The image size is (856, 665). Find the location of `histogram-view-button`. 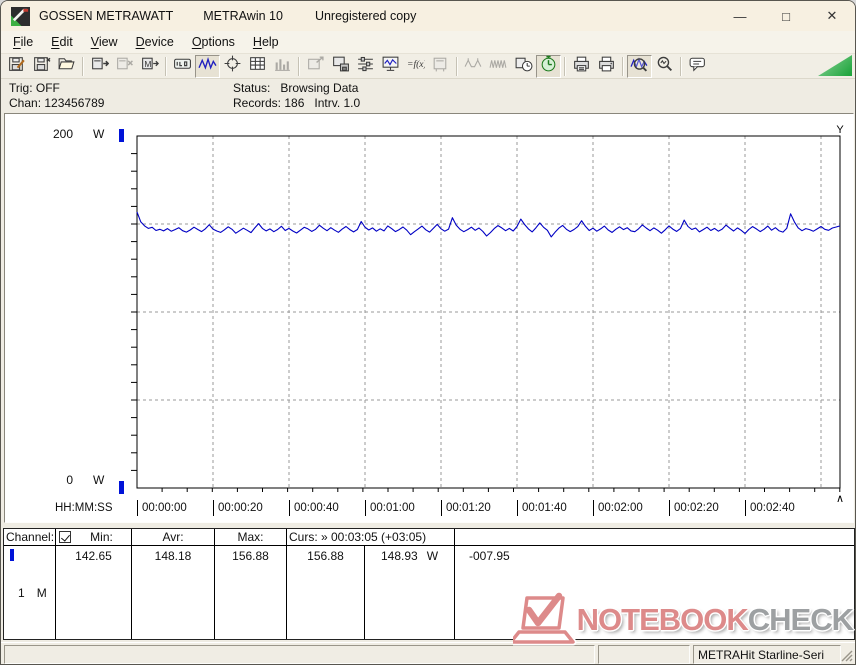

histogram-view-button is located at coordinates (282, 66).